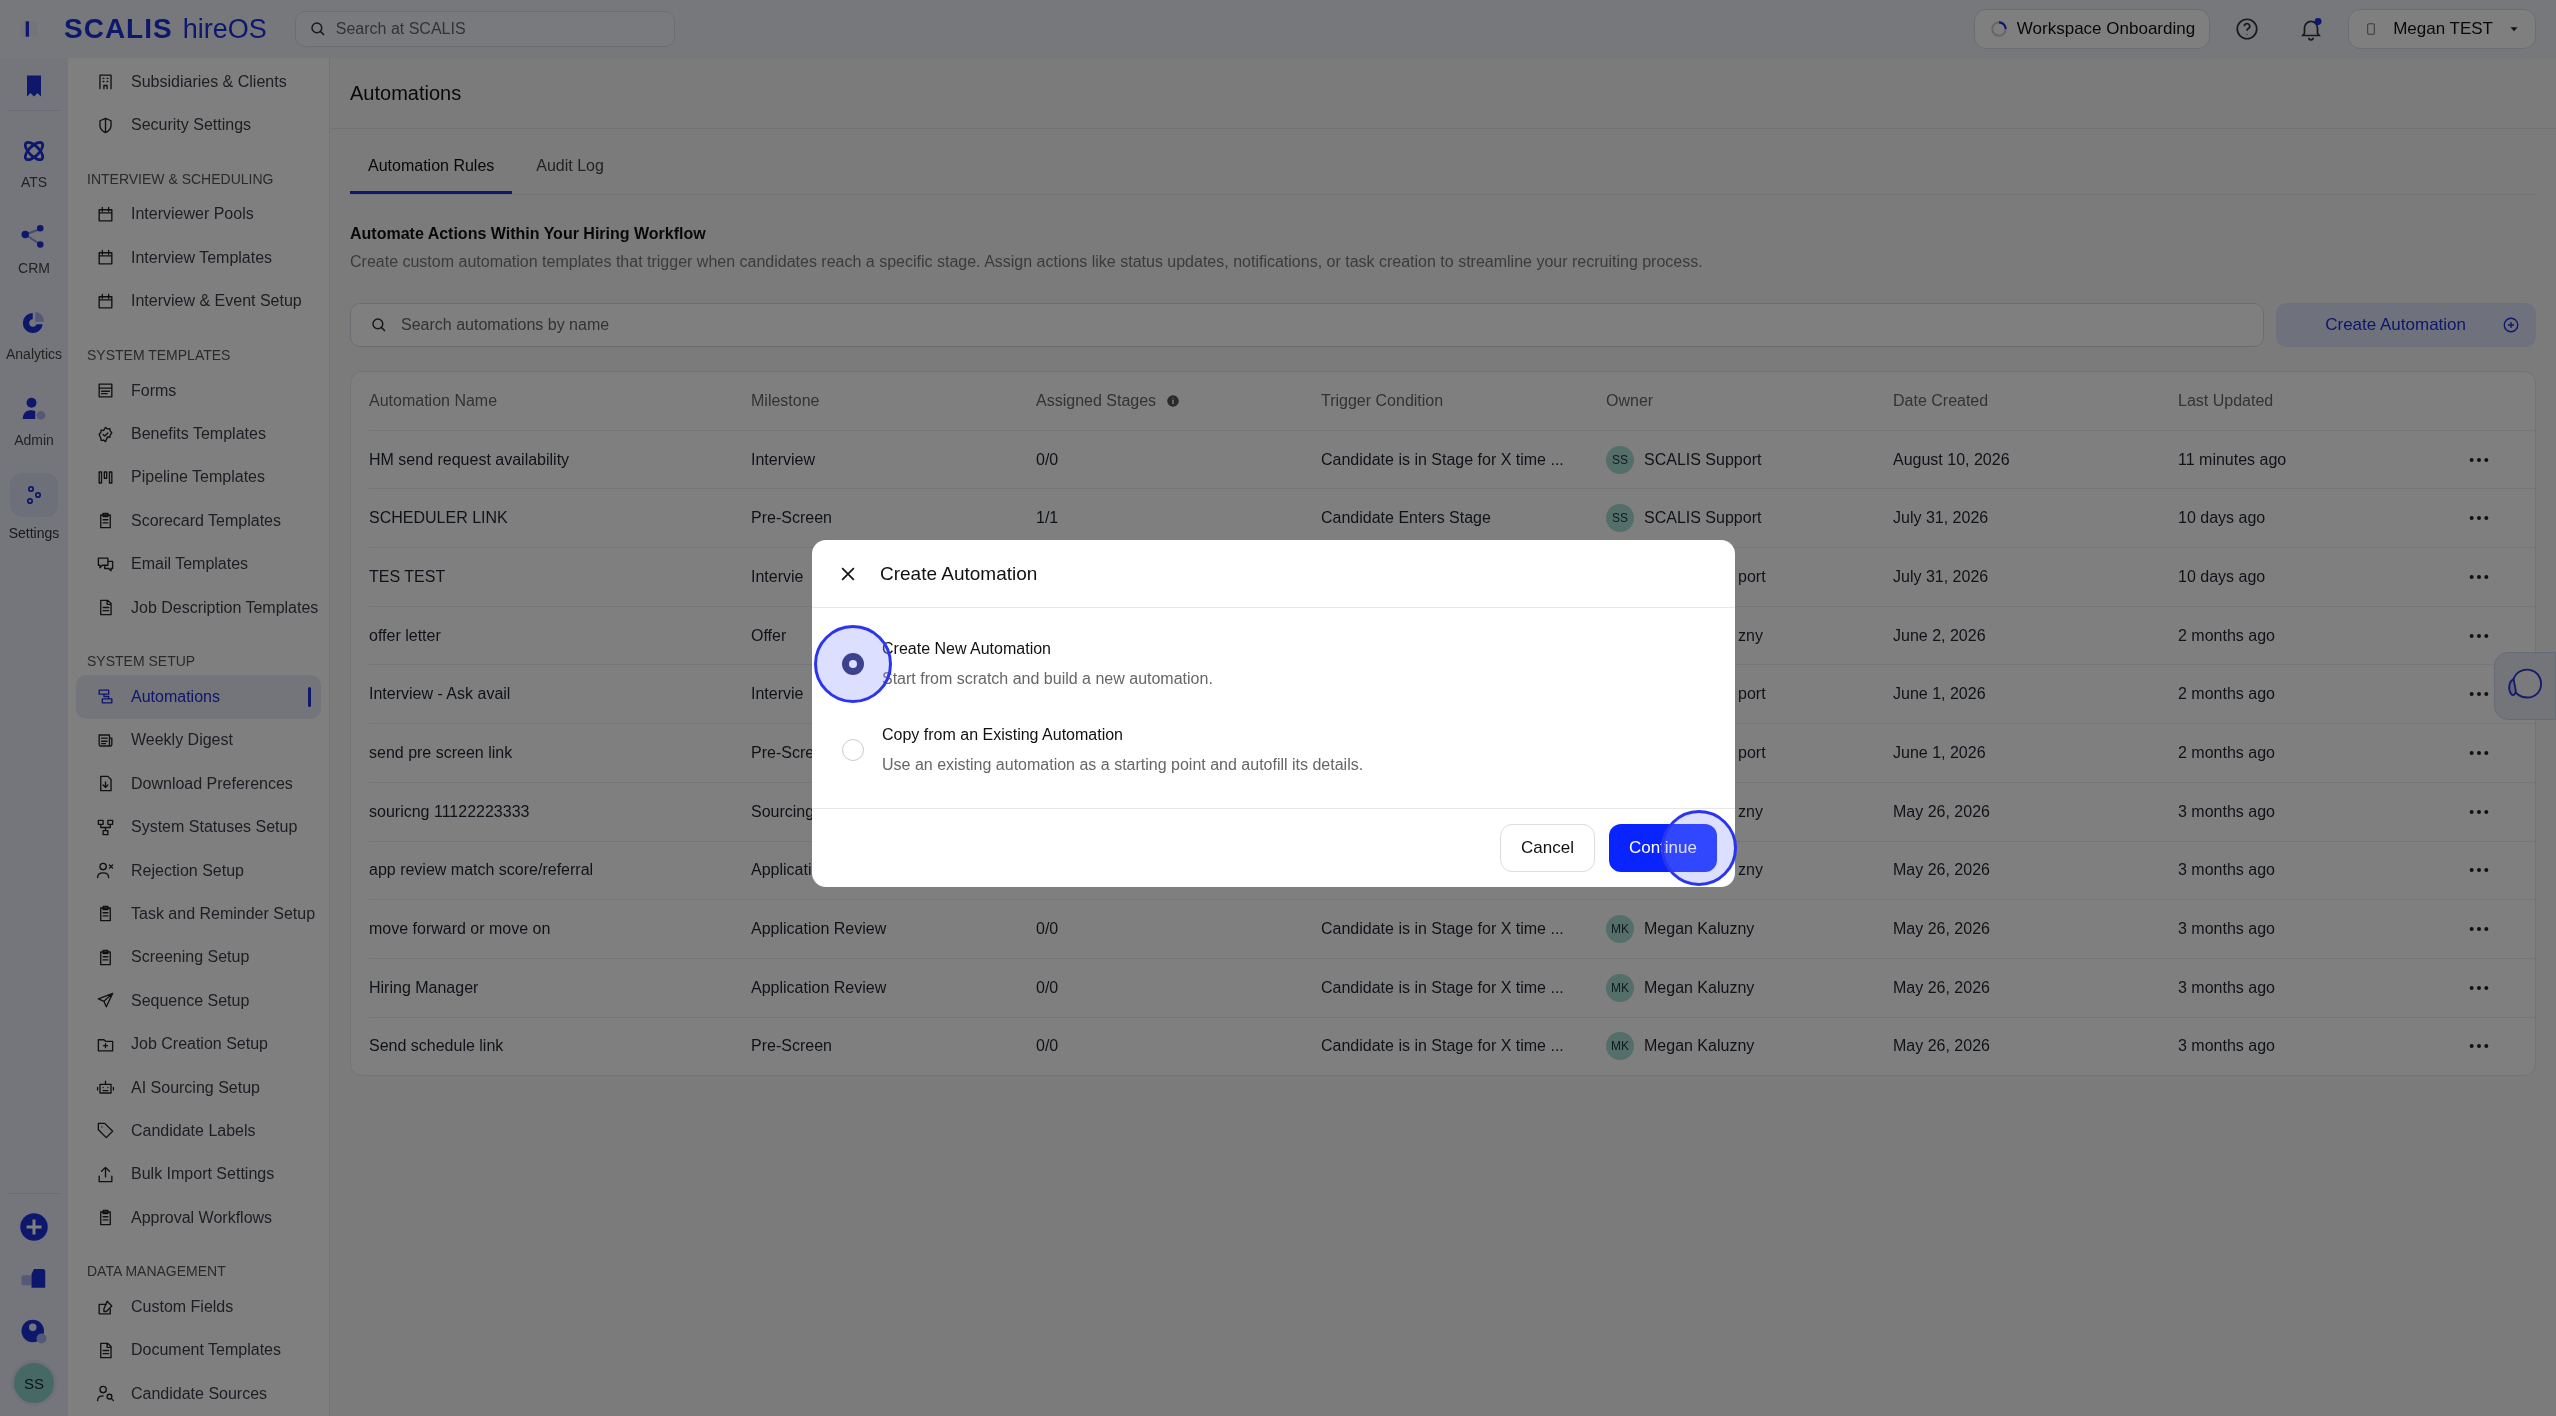 Image resolution: width=2556 pixels, height=1416 pixels. I want to click on settings-icon, so click(34, 495).